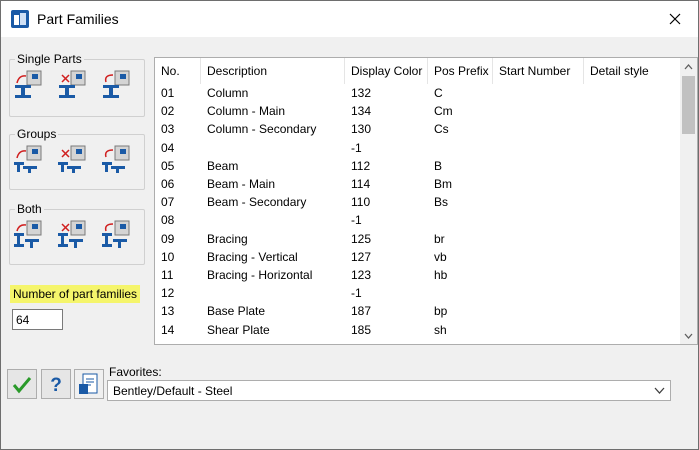 The width and height of the screenshot is (699, 450). Describe the element at coordinates (460, 184) in the screenshot. I see `cell-pos-prefix: Bm` at that location.